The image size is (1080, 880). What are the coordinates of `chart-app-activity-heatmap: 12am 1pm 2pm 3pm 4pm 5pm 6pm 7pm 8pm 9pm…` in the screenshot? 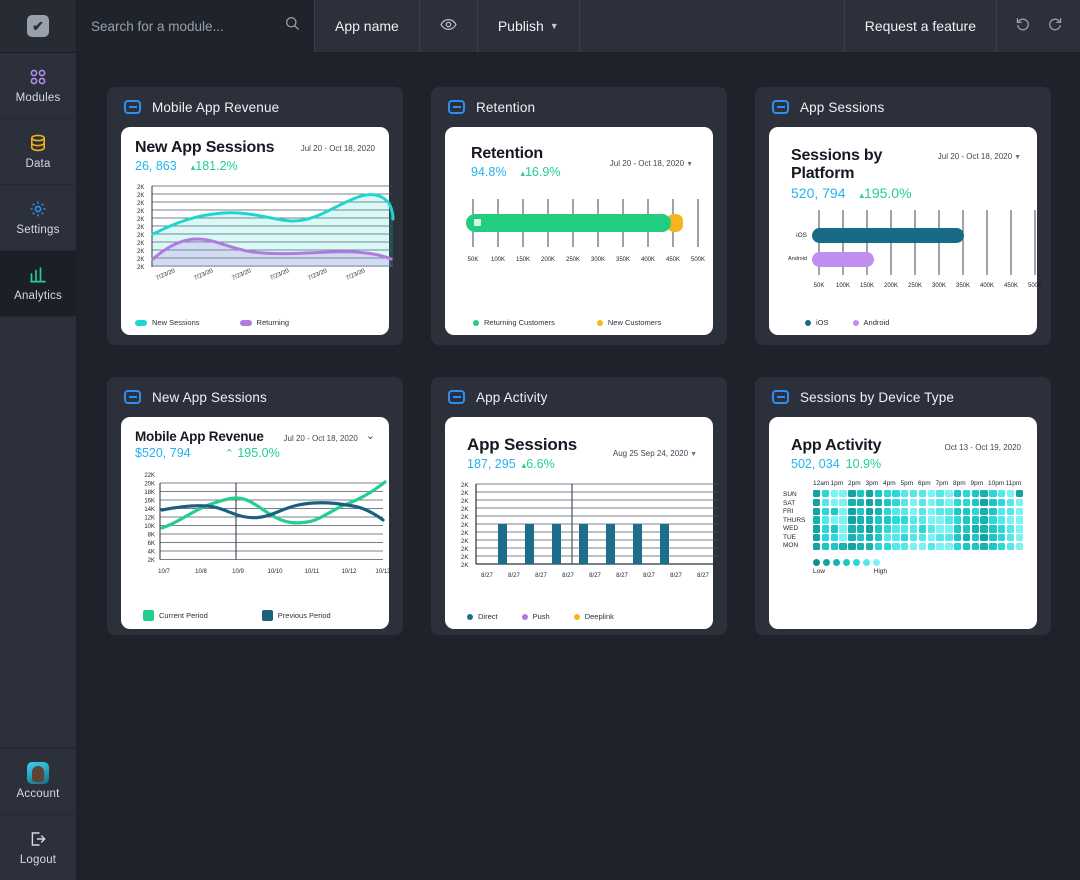 It's located at (903, 550).